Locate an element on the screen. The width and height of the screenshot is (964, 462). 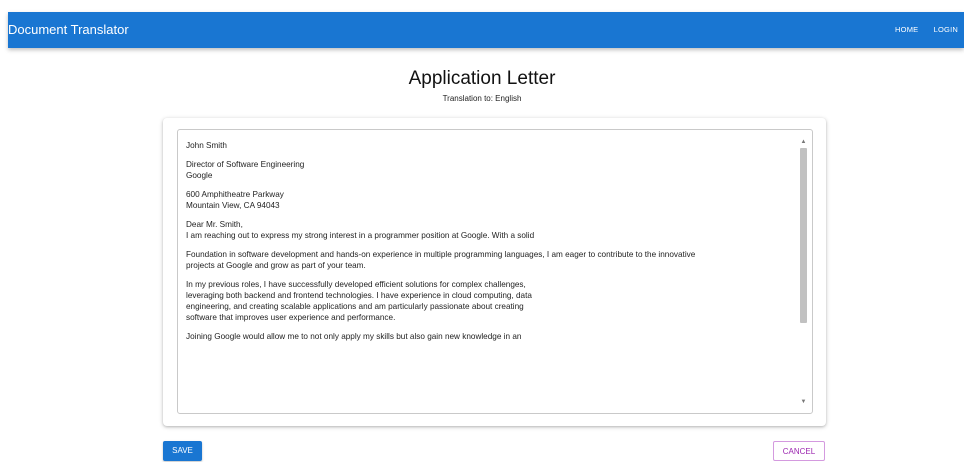
save-button: SAVE is located at coordinates (182, 451).